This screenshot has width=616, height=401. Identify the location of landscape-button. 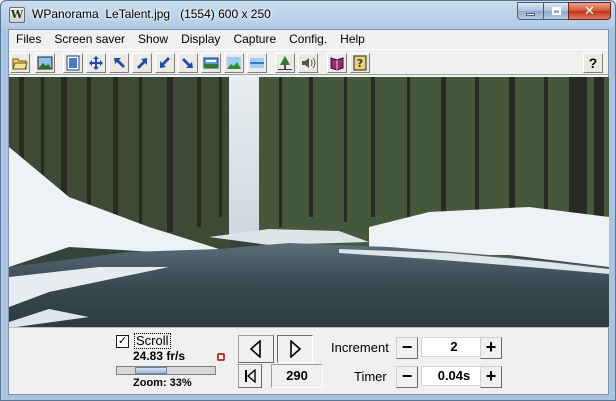
(234, 63).